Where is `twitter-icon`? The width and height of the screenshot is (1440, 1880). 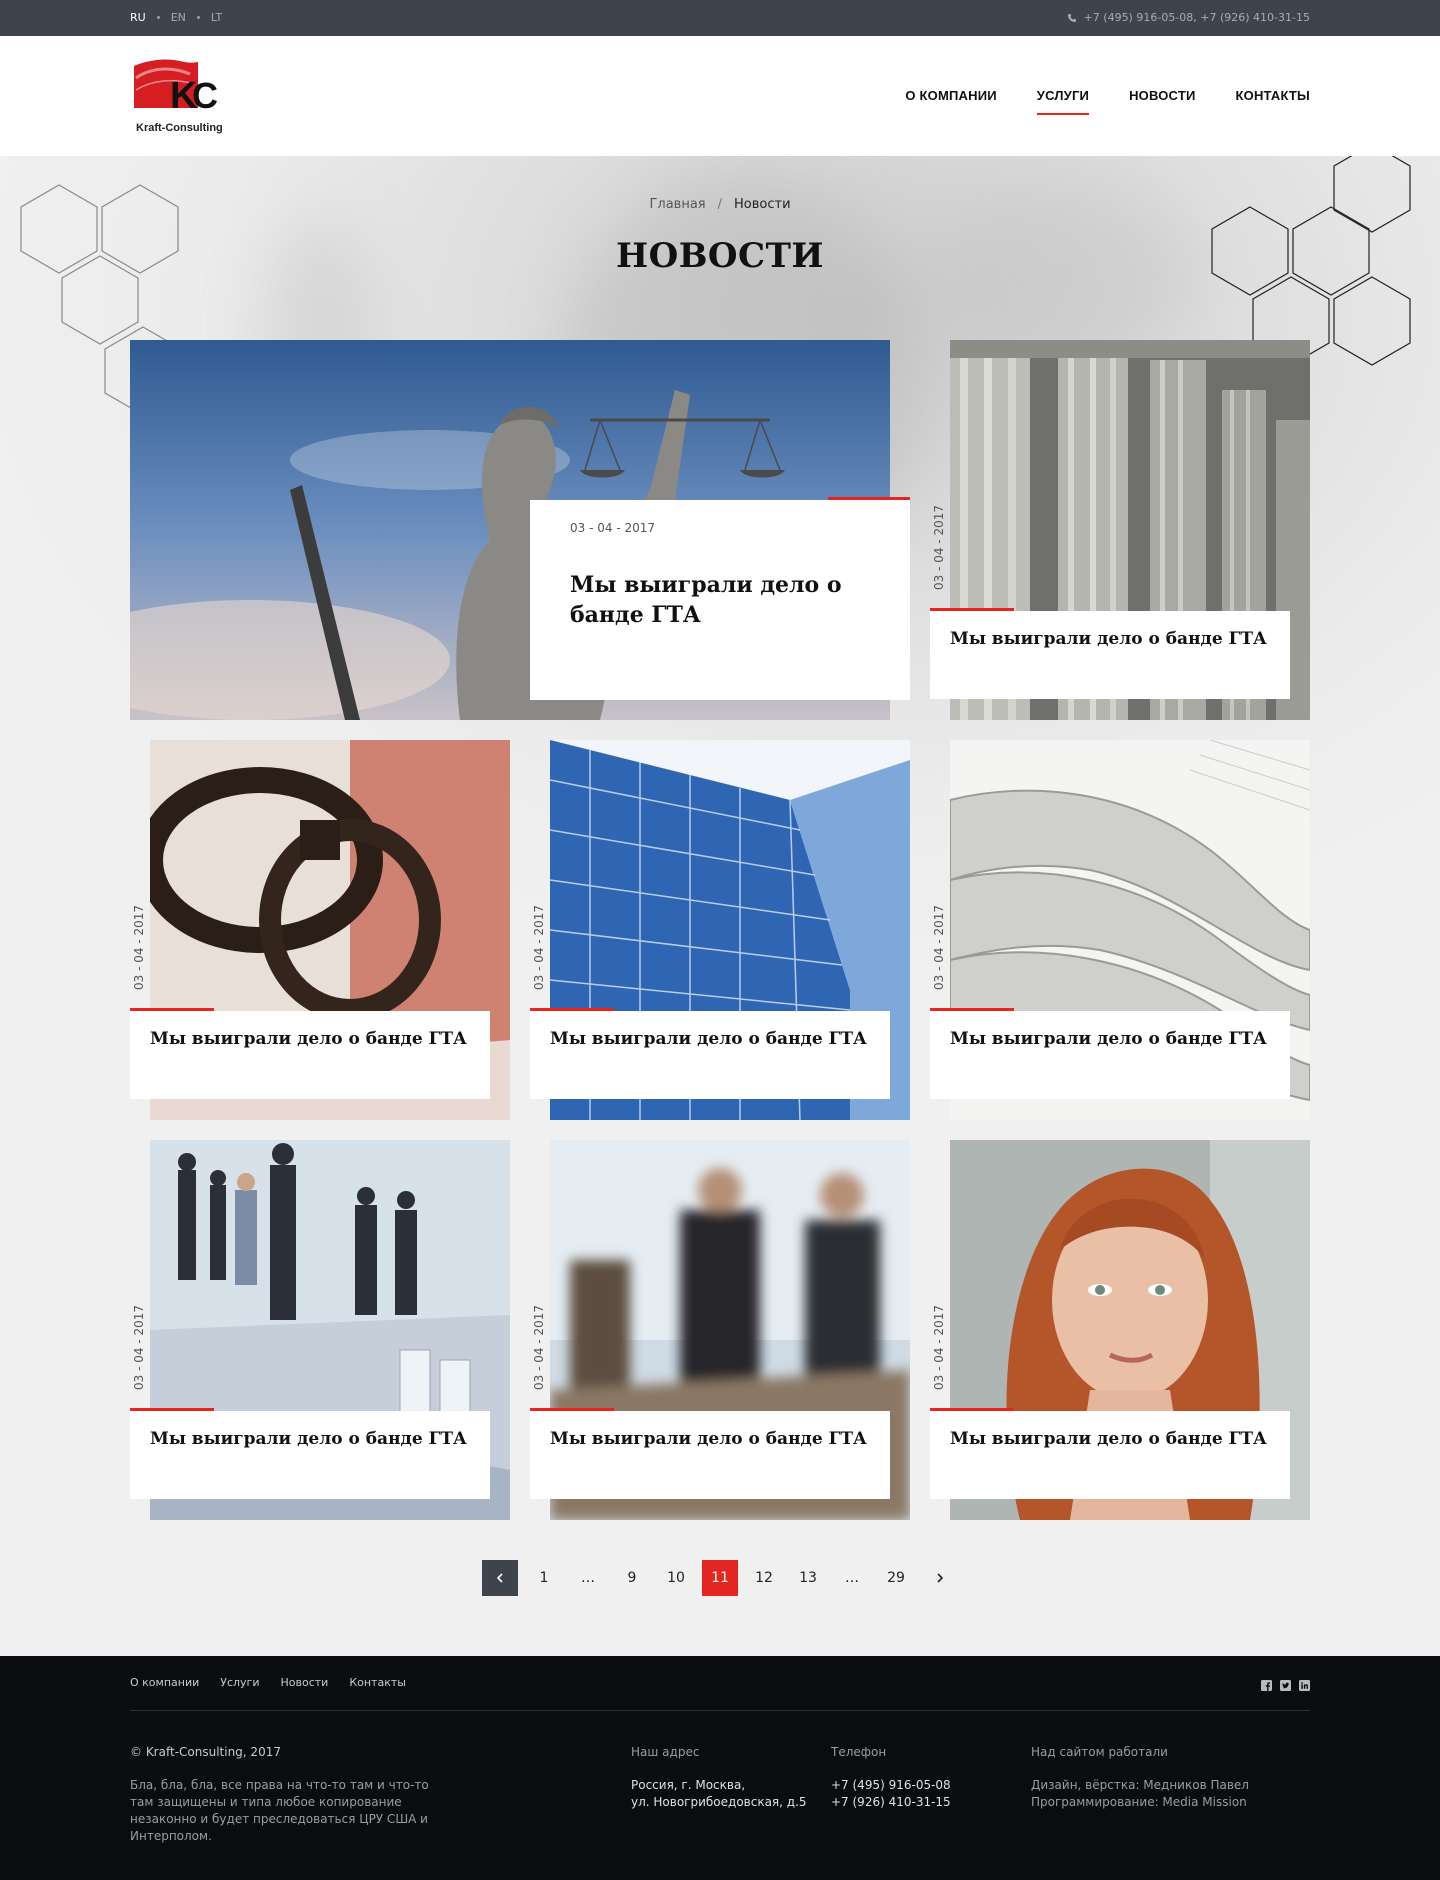 twitter-icon is located at coordinates (1285, 1683).